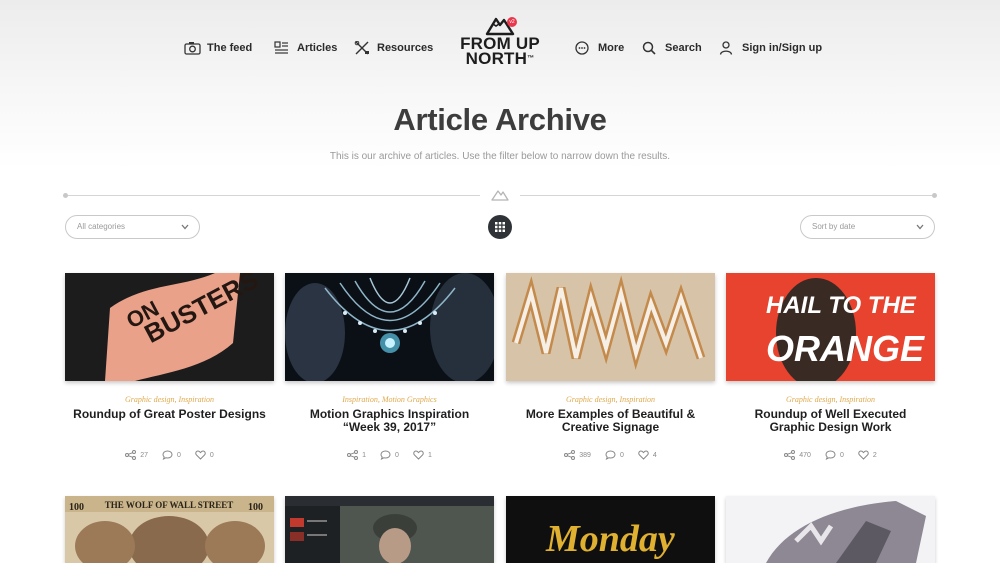  Describe the element at coordinates (271, 195) in the screenshot. I see `divider-left` at that location.